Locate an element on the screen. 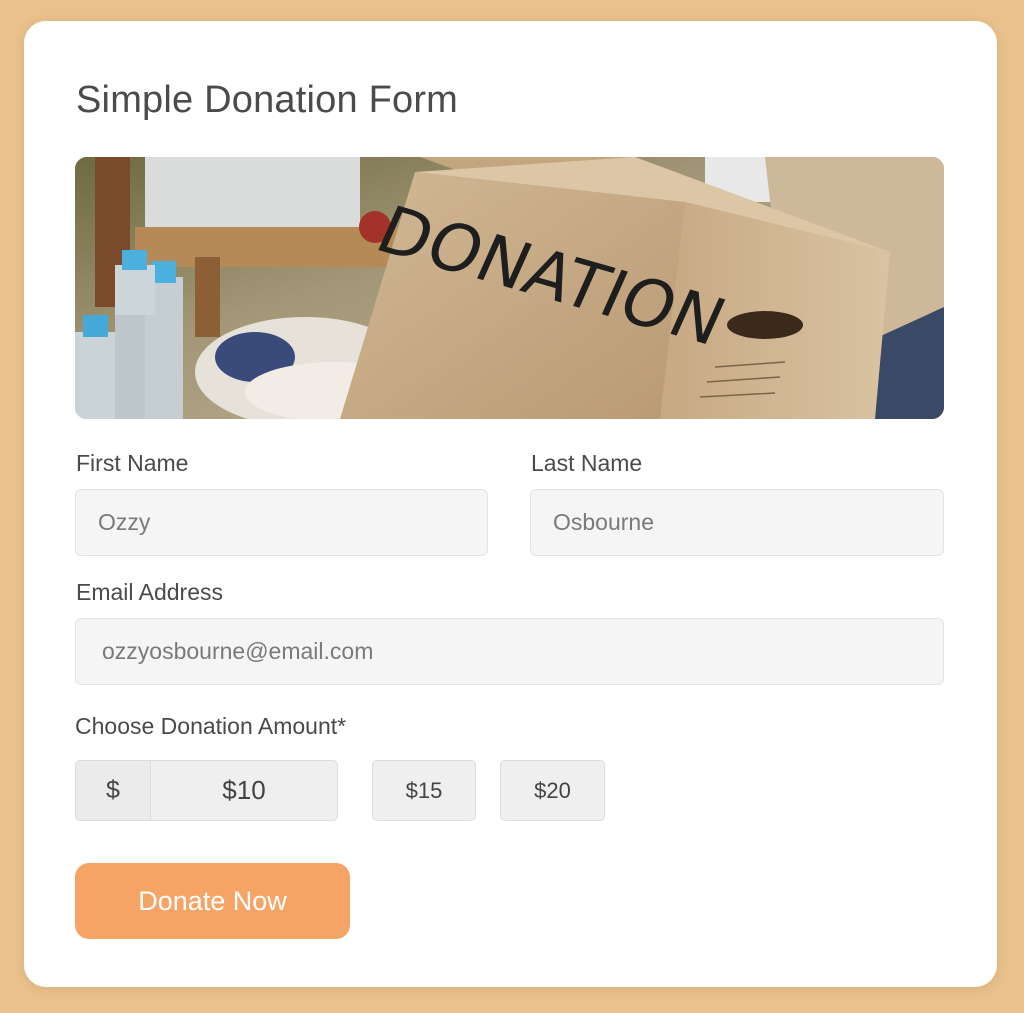  first-name-label: First Name is located at coordinates (132, 463).